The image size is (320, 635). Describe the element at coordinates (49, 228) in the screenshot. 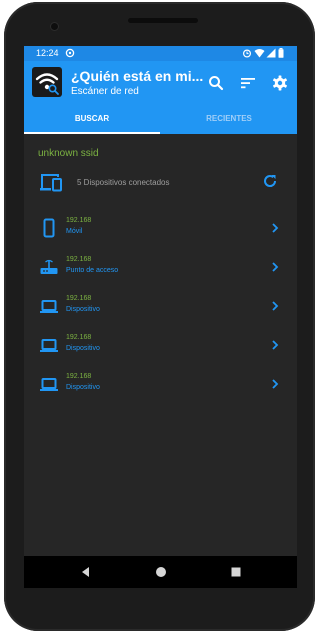

I see `smartphone-icon` at that location.